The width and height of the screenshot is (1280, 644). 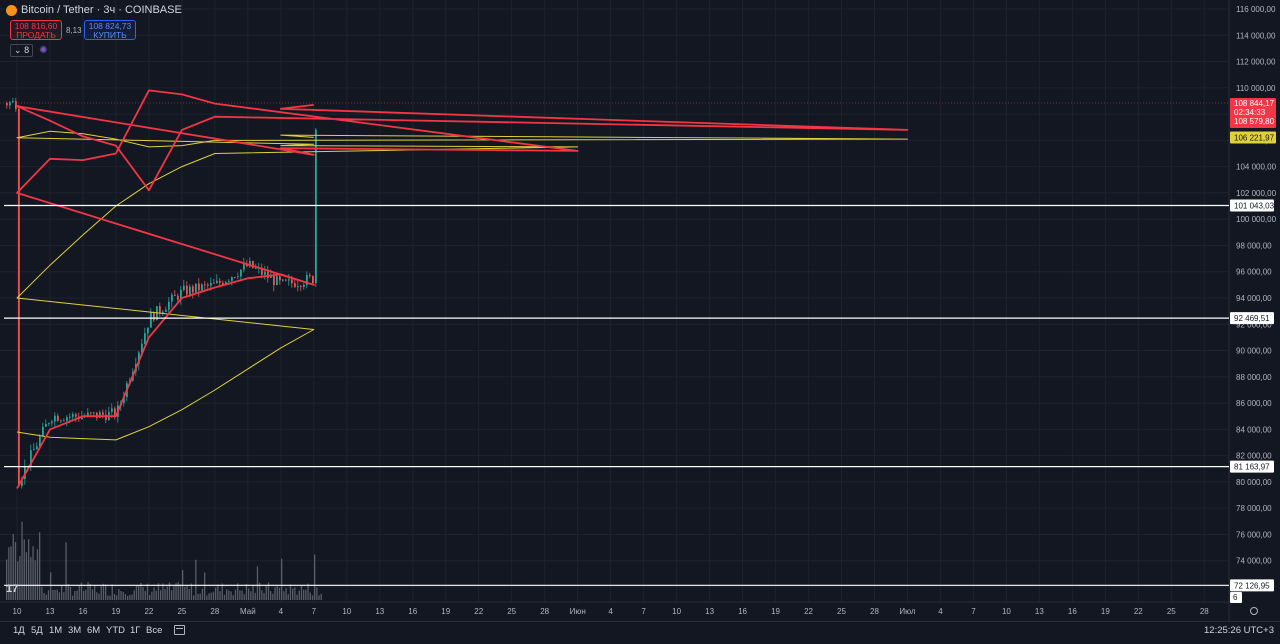 I want to click on level-price-label: 72 126,95, so click(x=1252, y=585).